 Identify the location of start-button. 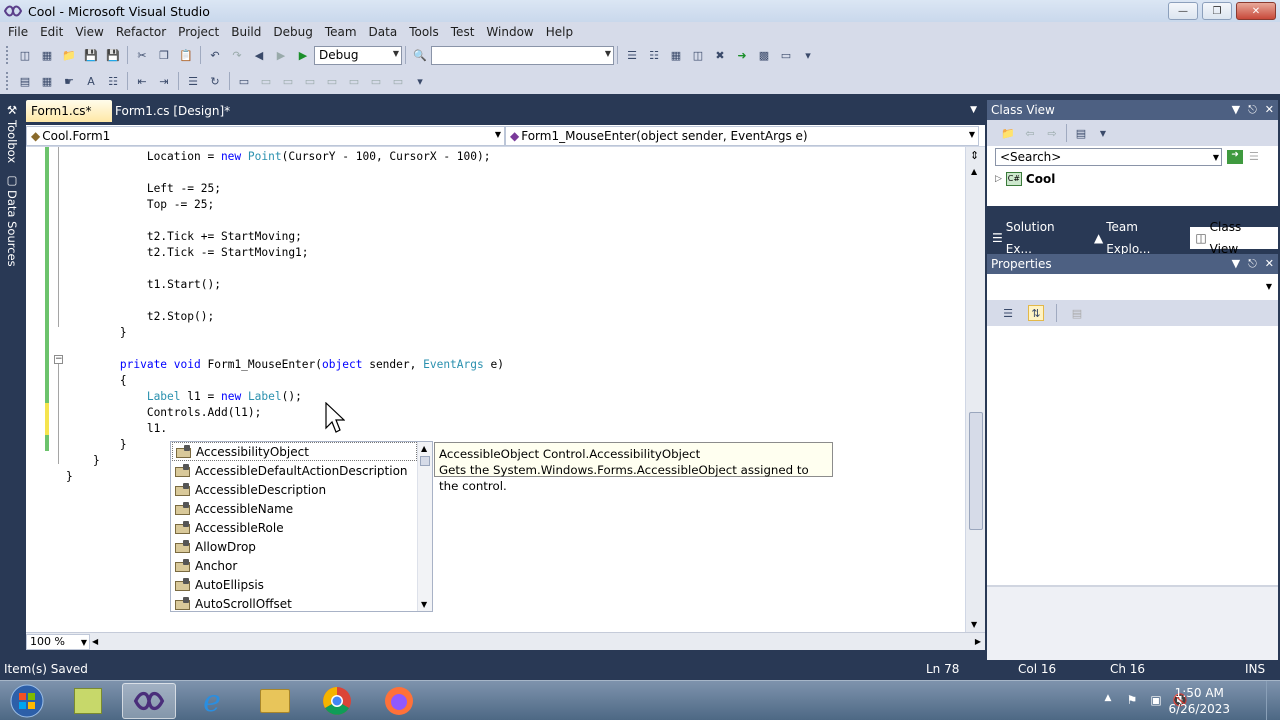
(27, 701).